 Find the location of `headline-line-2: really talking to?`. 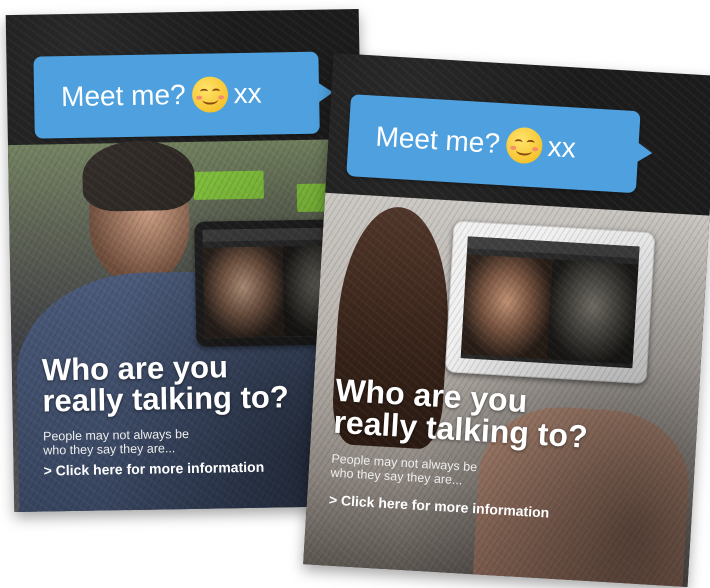

headline-line-2: really talking to? is located at coordinates (166, 399).